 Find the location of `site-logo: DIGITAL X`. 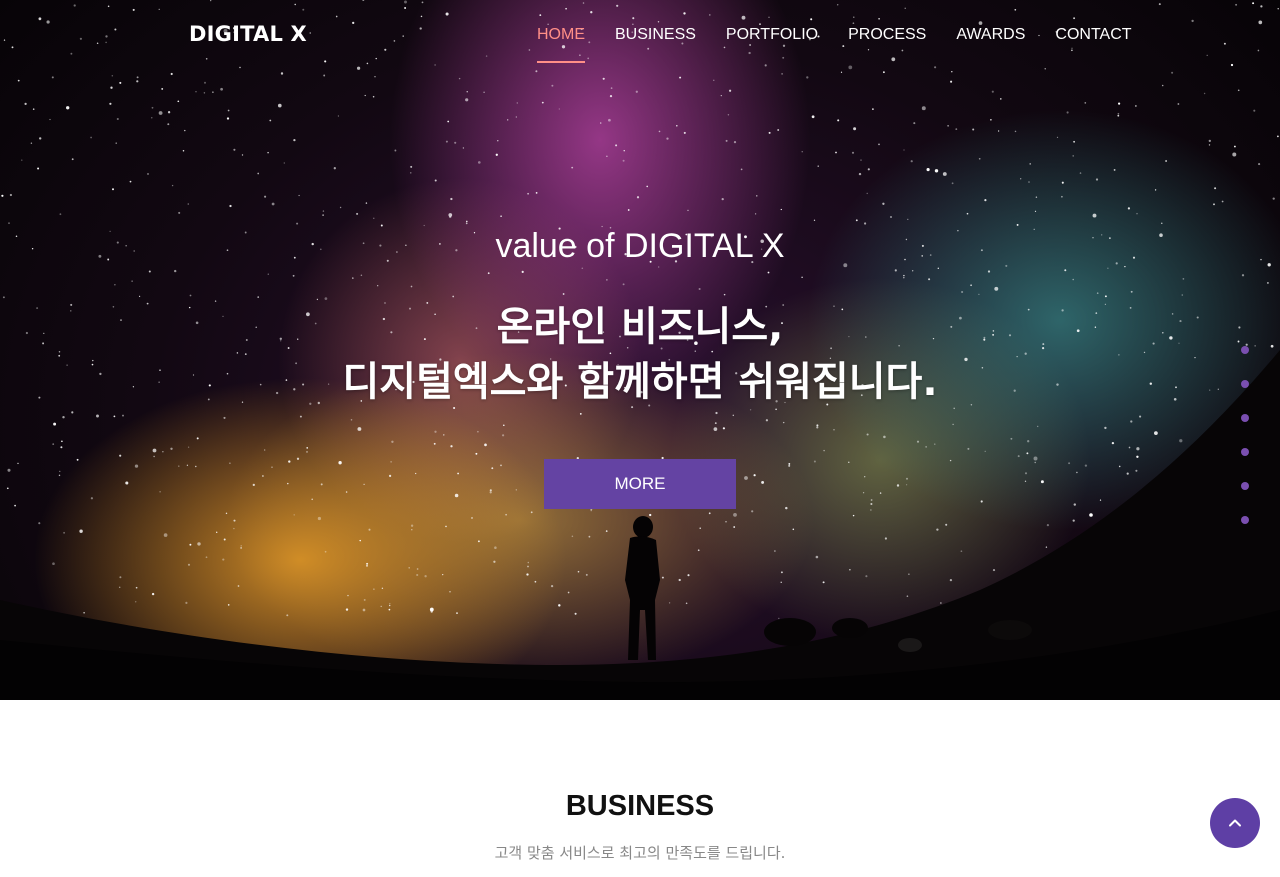

site-logo: DIGITAL X is located at coordinates (248, 34).